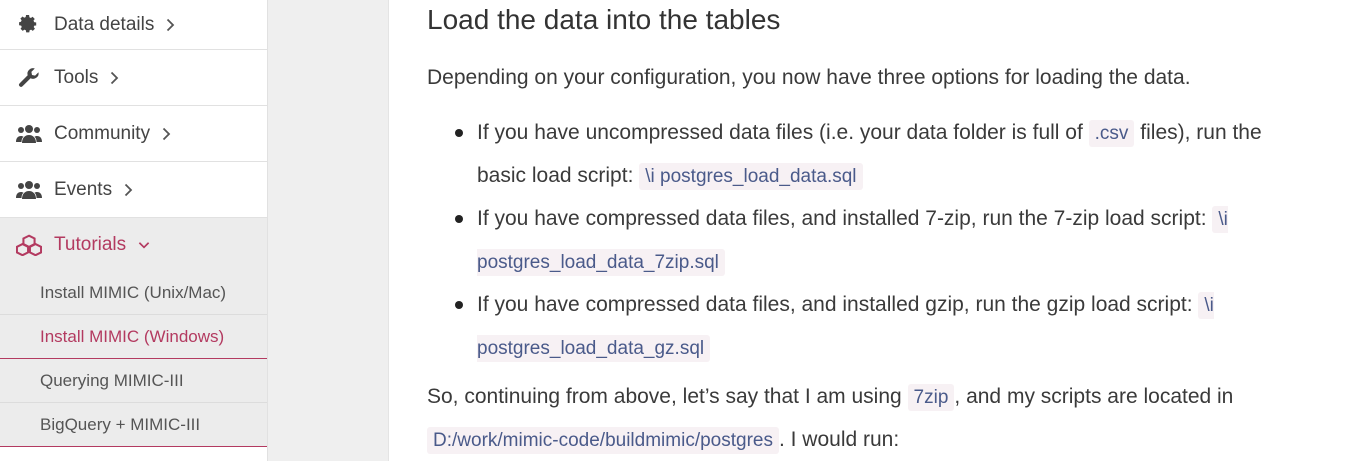  I want to click on cubes-icon, so click(29, 245).